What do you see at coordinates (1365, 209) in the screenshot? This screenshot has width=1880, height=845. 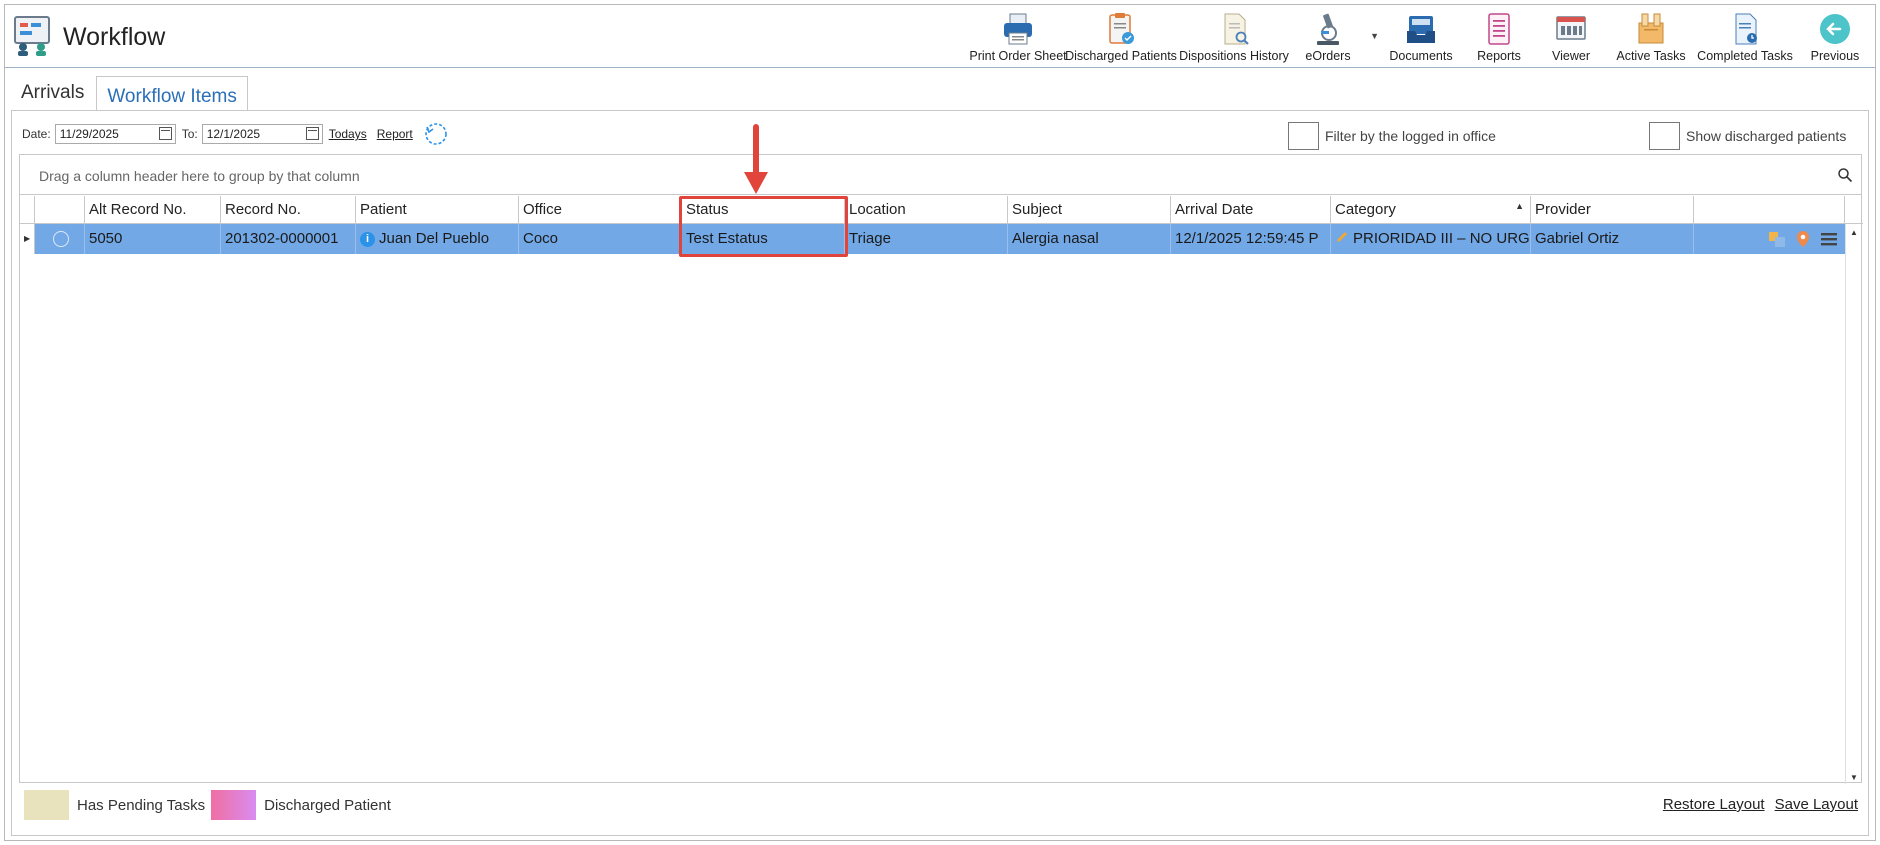 I see `column-header-category-label: Category` at bounding box center [1365, 209].